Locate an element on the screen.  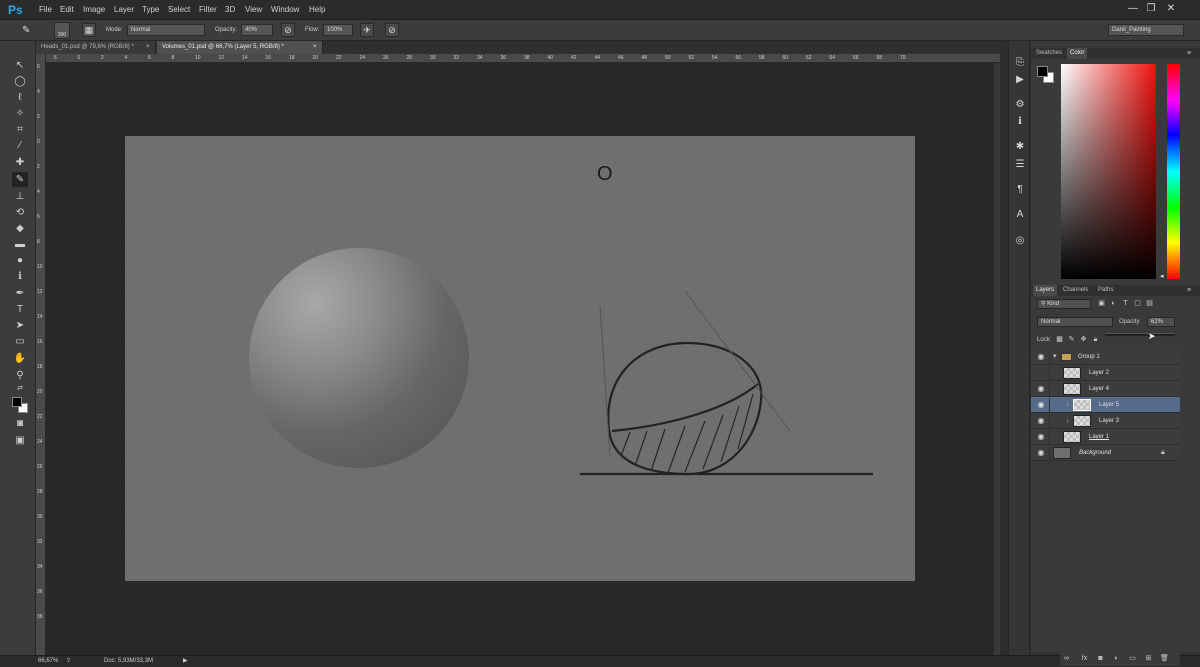
tab-color: Color is located at coordinates (1077, 53).